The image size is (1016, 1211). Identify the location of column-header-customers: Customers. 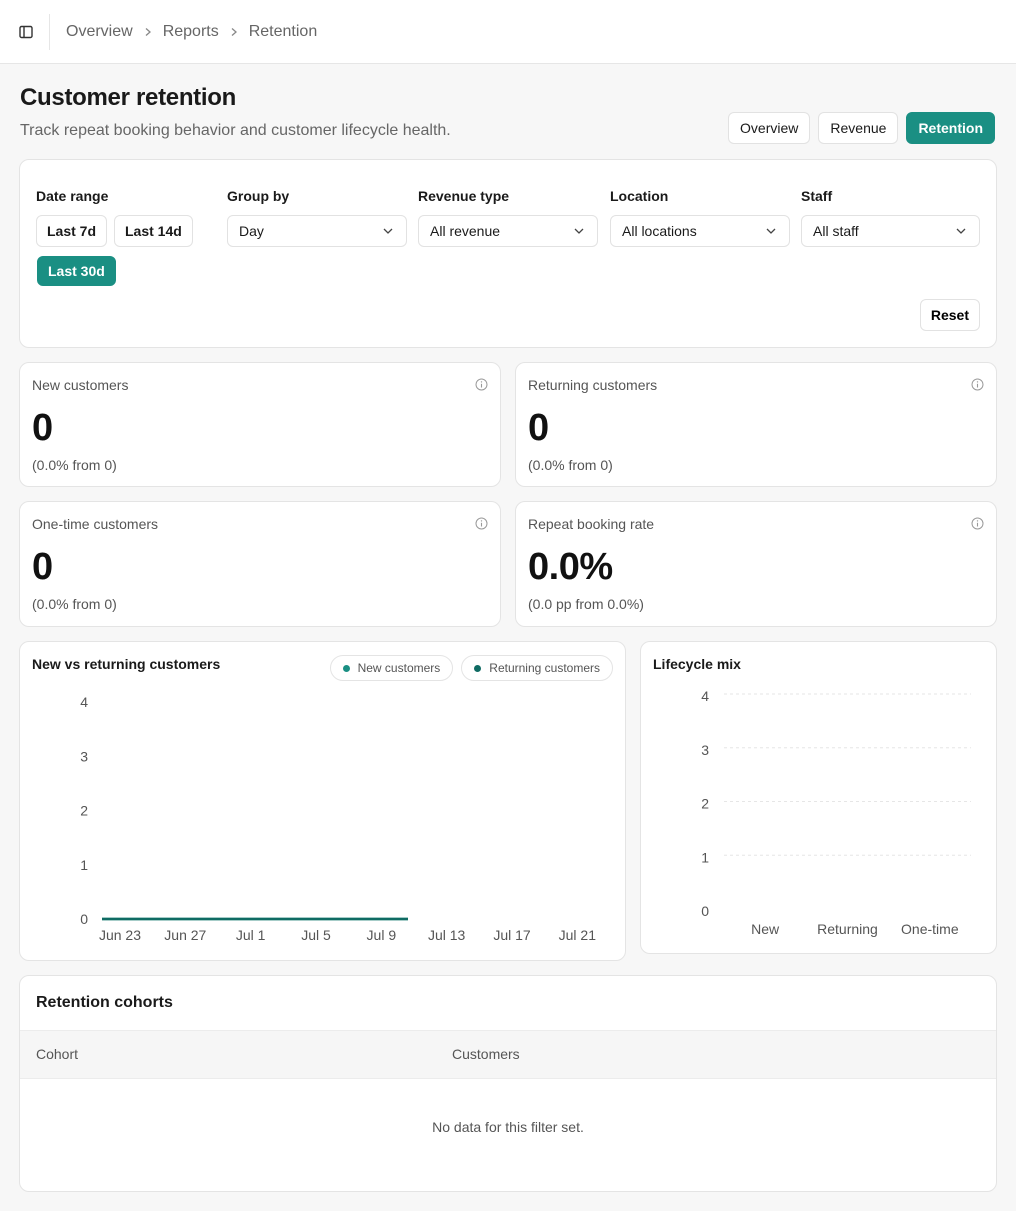
(486, 1054).